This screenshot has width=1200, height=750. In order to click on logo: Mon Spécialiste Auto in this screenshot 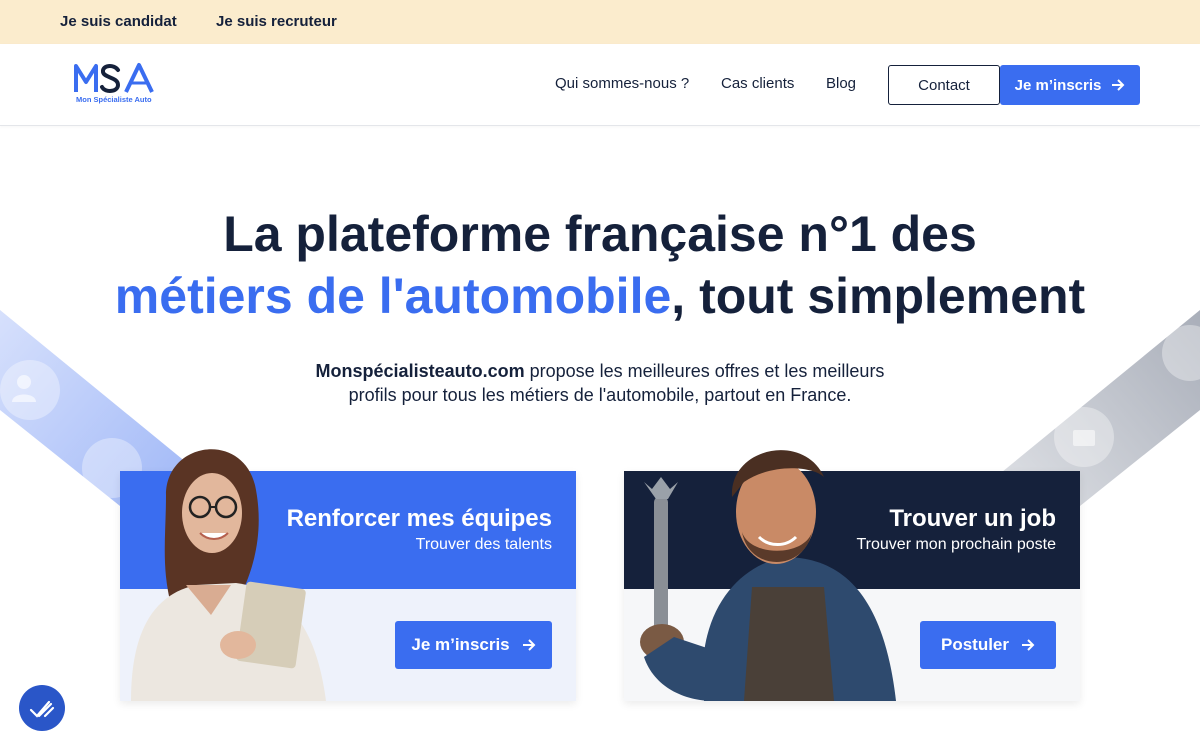, I will do `click(119, 86)`.